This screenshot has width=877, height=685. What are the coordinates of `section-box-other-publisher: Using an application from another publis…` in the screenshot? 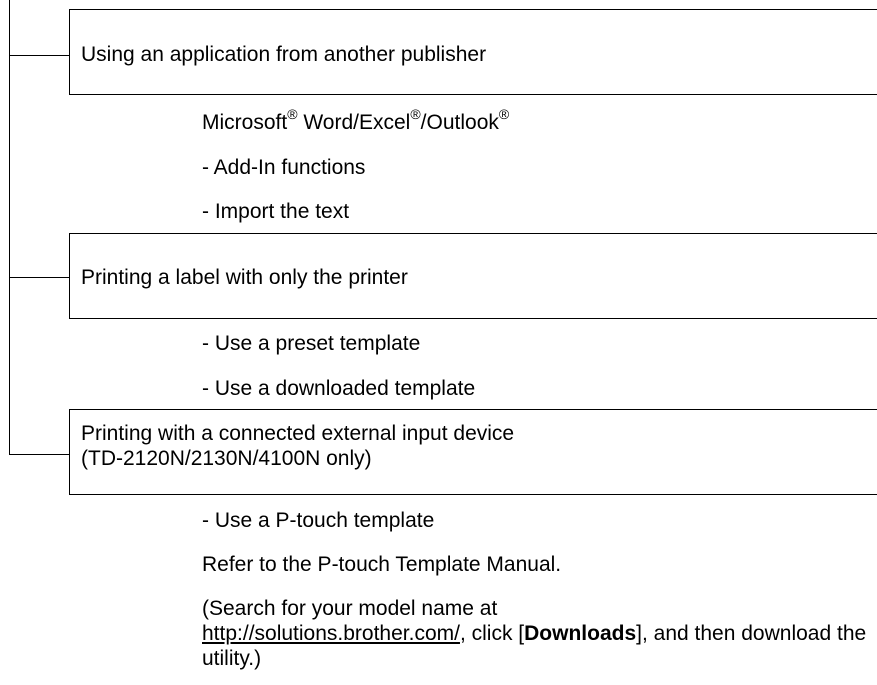 It's located at (473, 52).